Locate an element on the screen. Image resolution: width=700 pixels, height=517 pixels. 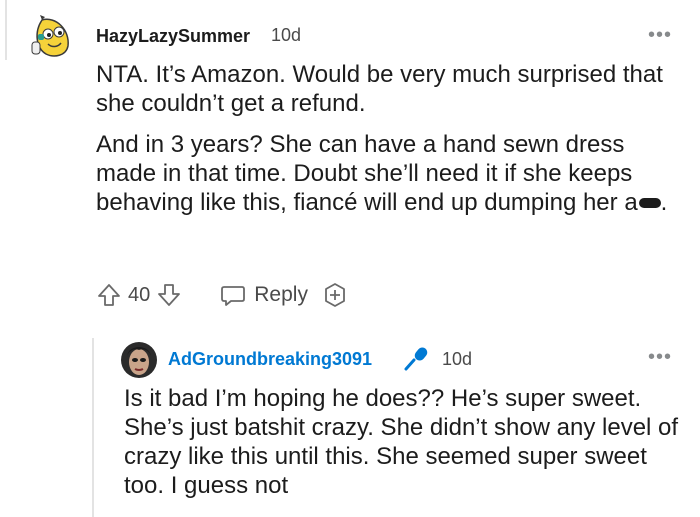
reply-username: AdGroundbreaking3091 is located at coordinates (270, 359).